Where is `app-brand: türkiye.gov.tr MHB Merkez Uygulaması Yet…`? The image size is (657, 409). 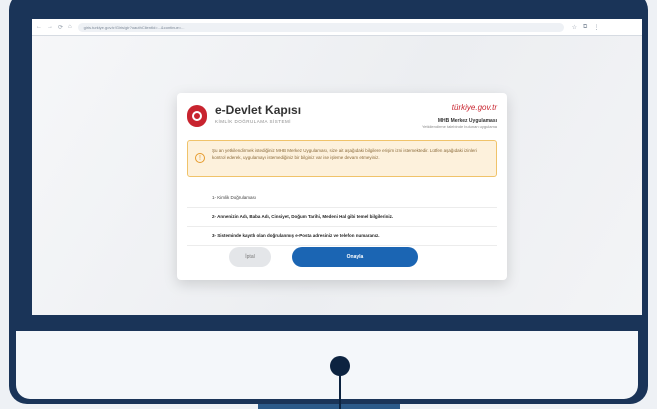 app-brand: türkiye.gov.tr MHB Merkez Uygulaması Yet… is located at coordinates (459, 116).